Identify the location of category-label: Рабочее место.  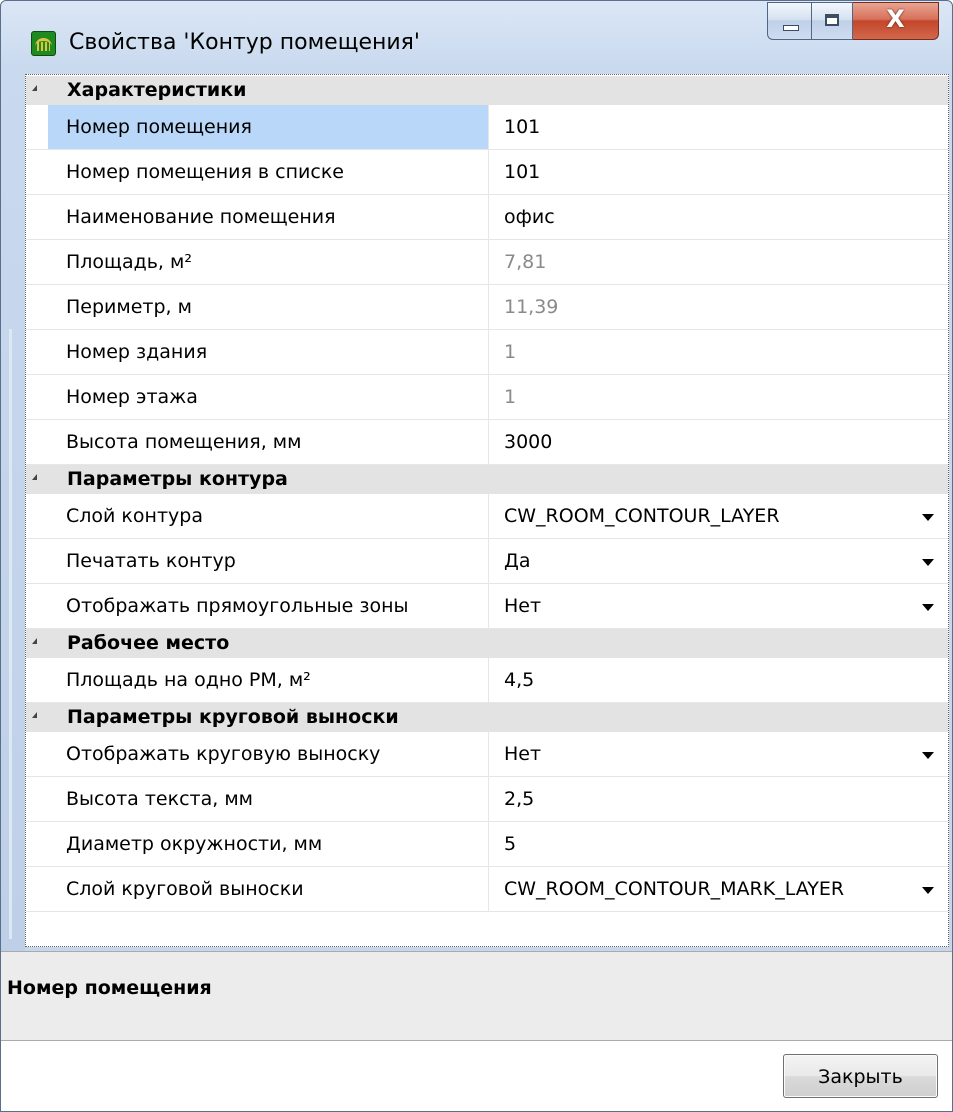
(148, 643).